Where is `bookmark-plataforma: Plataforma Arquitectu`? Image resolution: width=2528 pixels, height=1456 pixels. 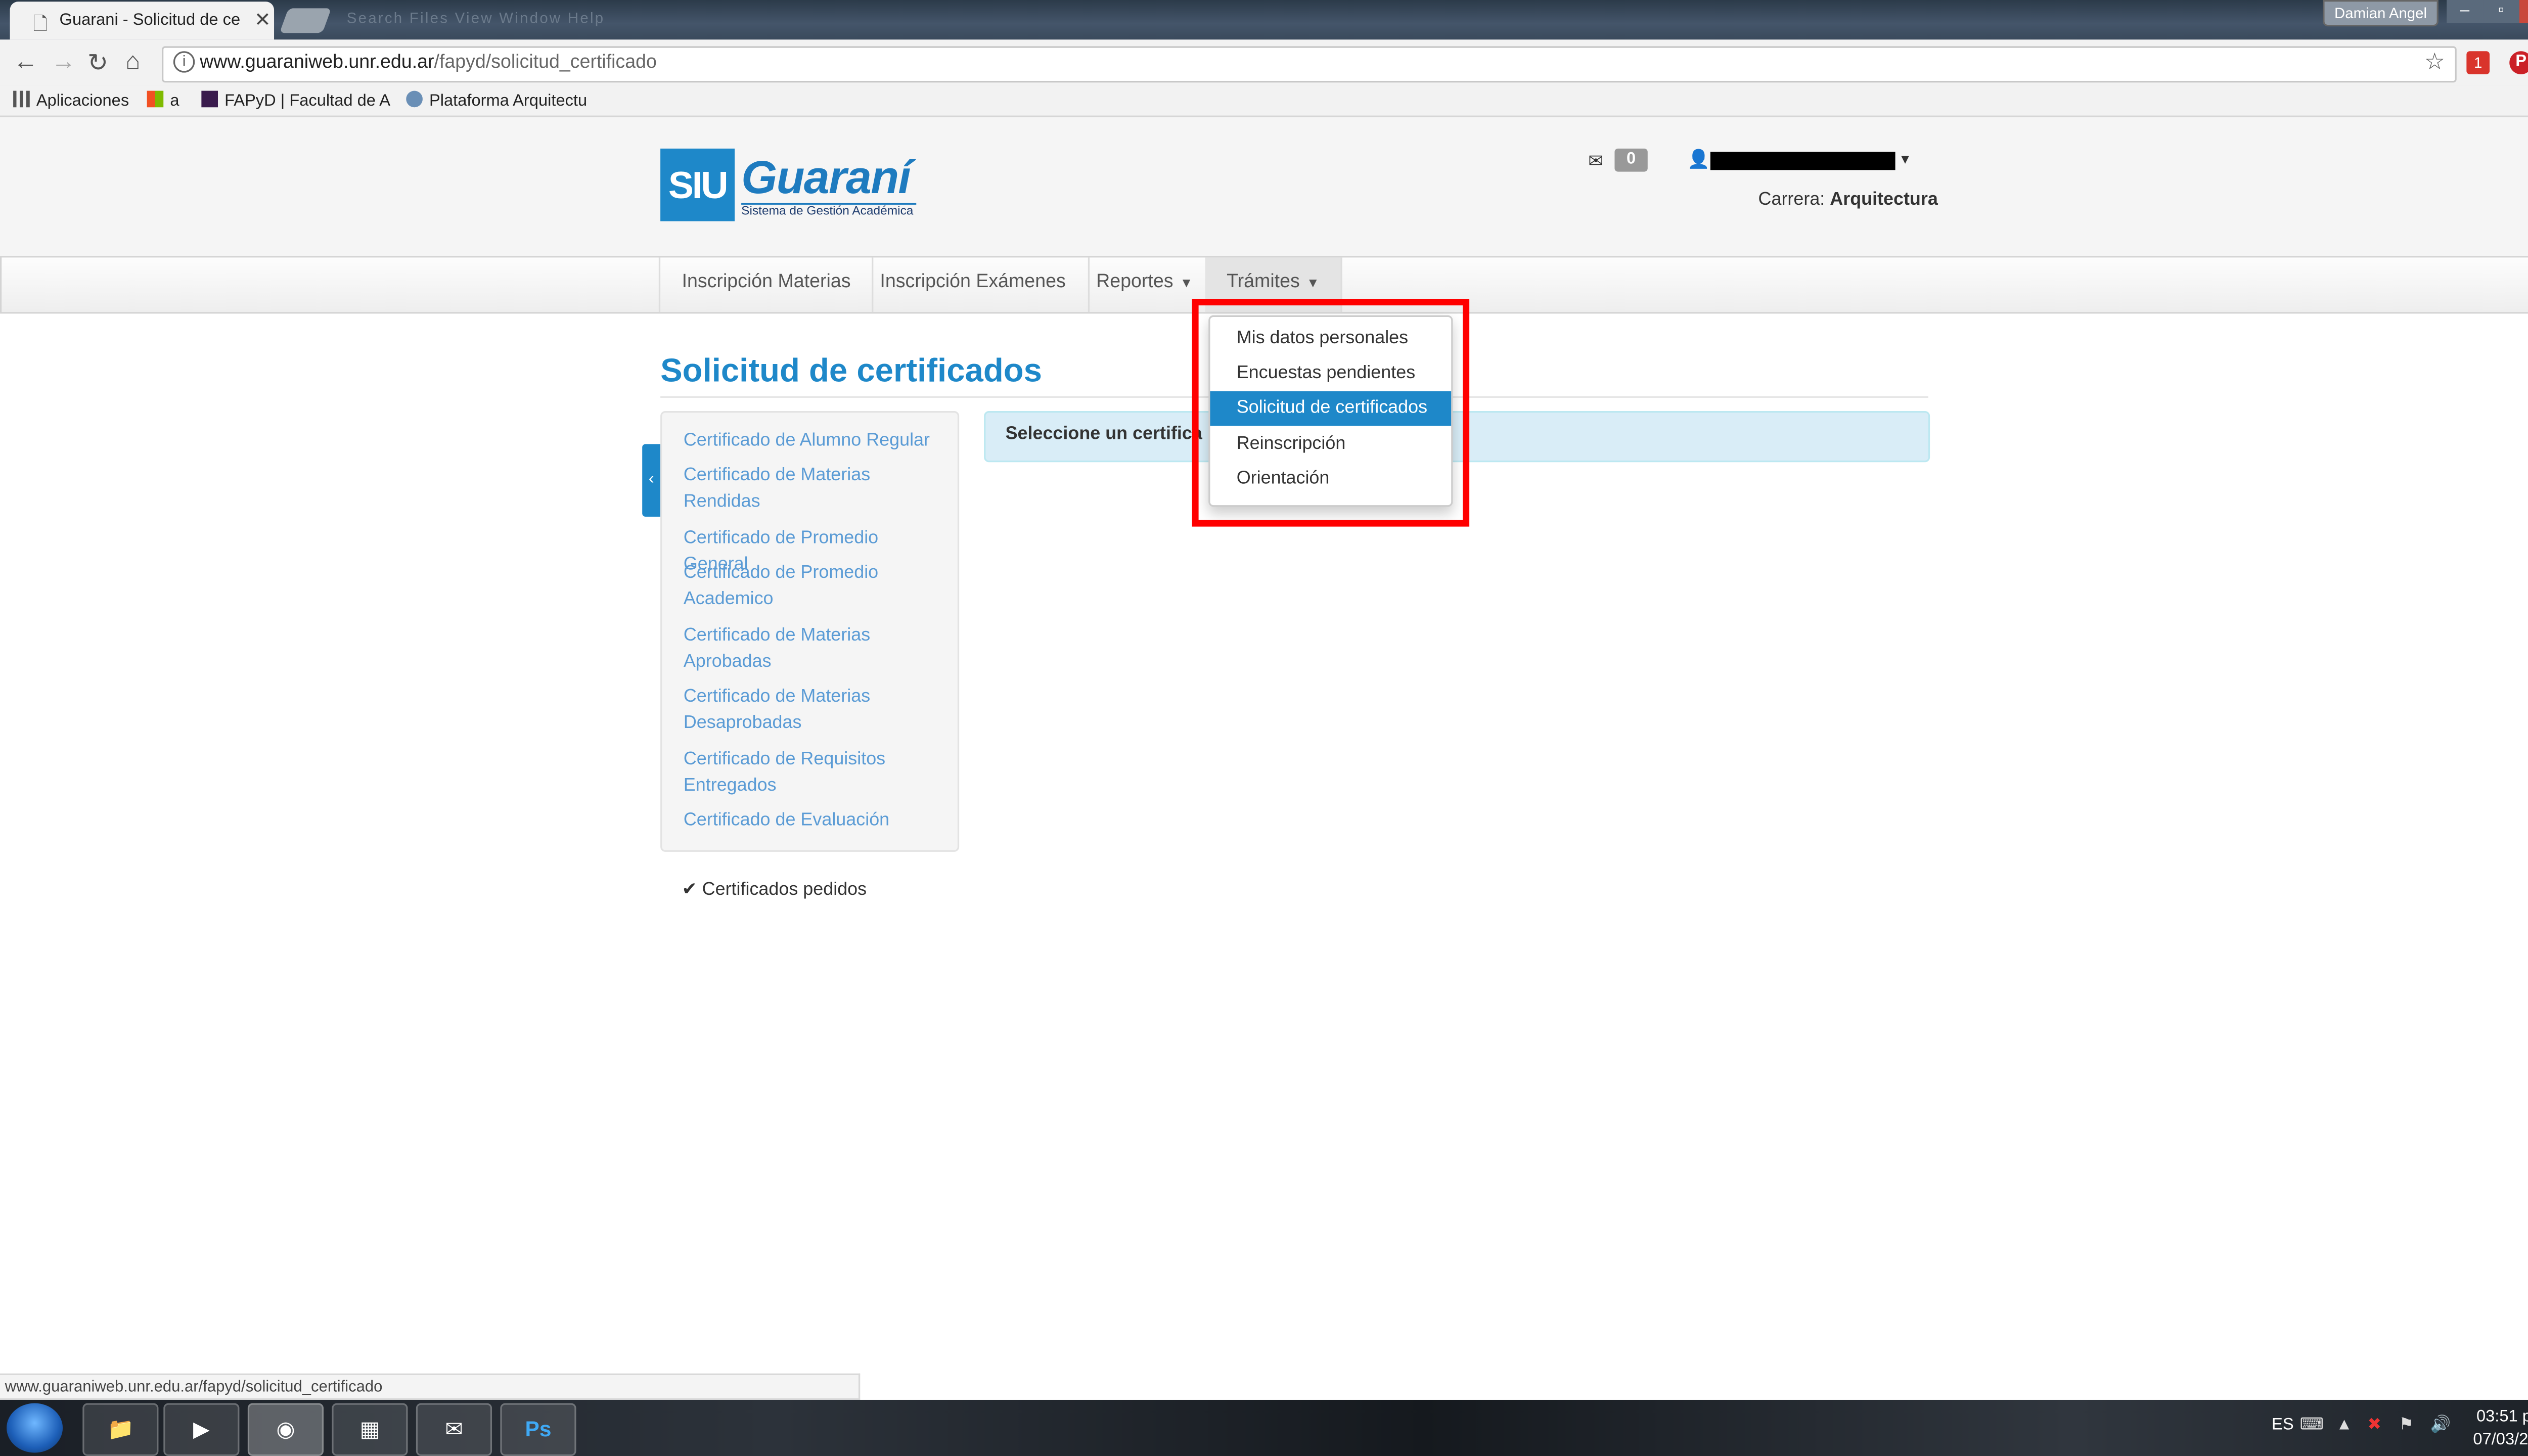 bookmark-plataforma: Plataforma Arquitectu is located at coordinates (497, 100).